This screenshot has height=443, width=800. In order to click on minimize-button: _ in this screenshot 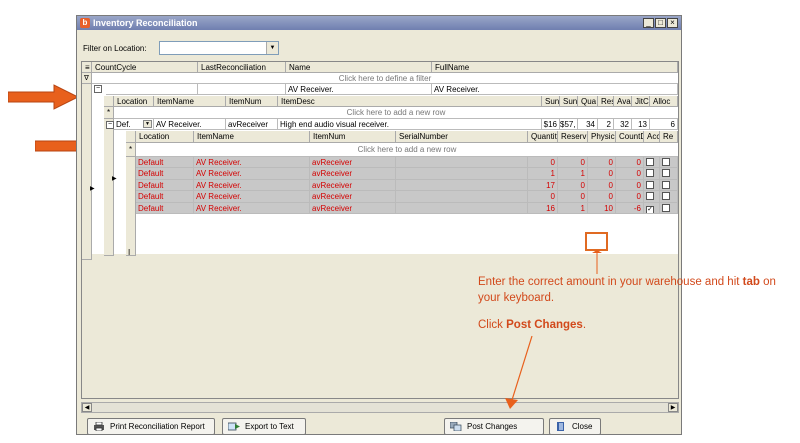, I will do `click(648, 23)`.